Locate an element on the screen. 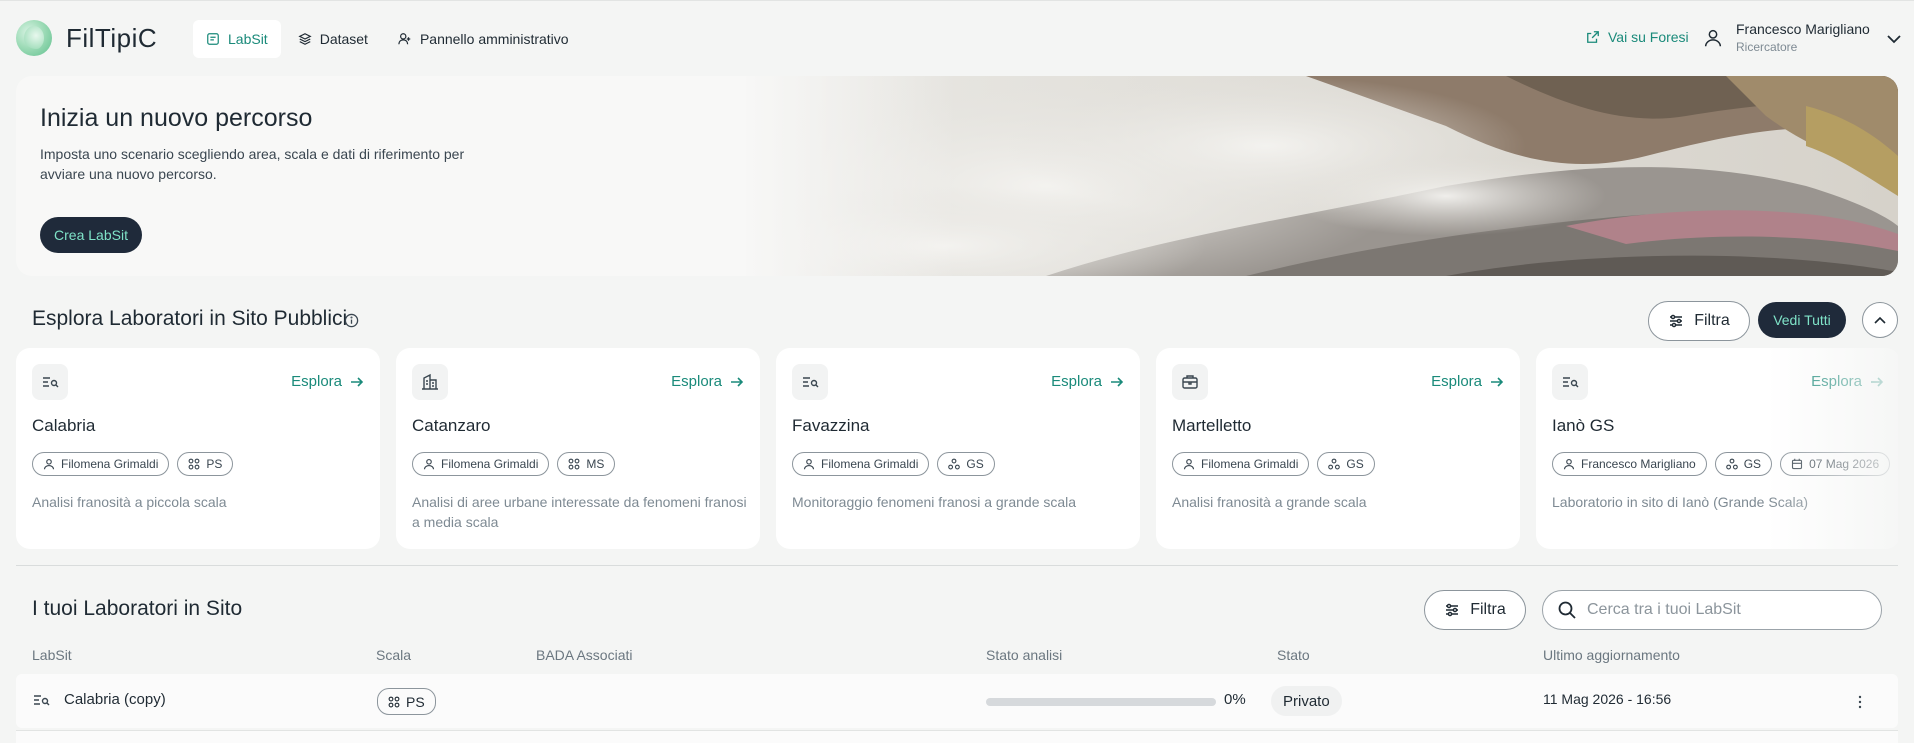  col-header-bada: BADA Associati is located at coordinates (584, 655).